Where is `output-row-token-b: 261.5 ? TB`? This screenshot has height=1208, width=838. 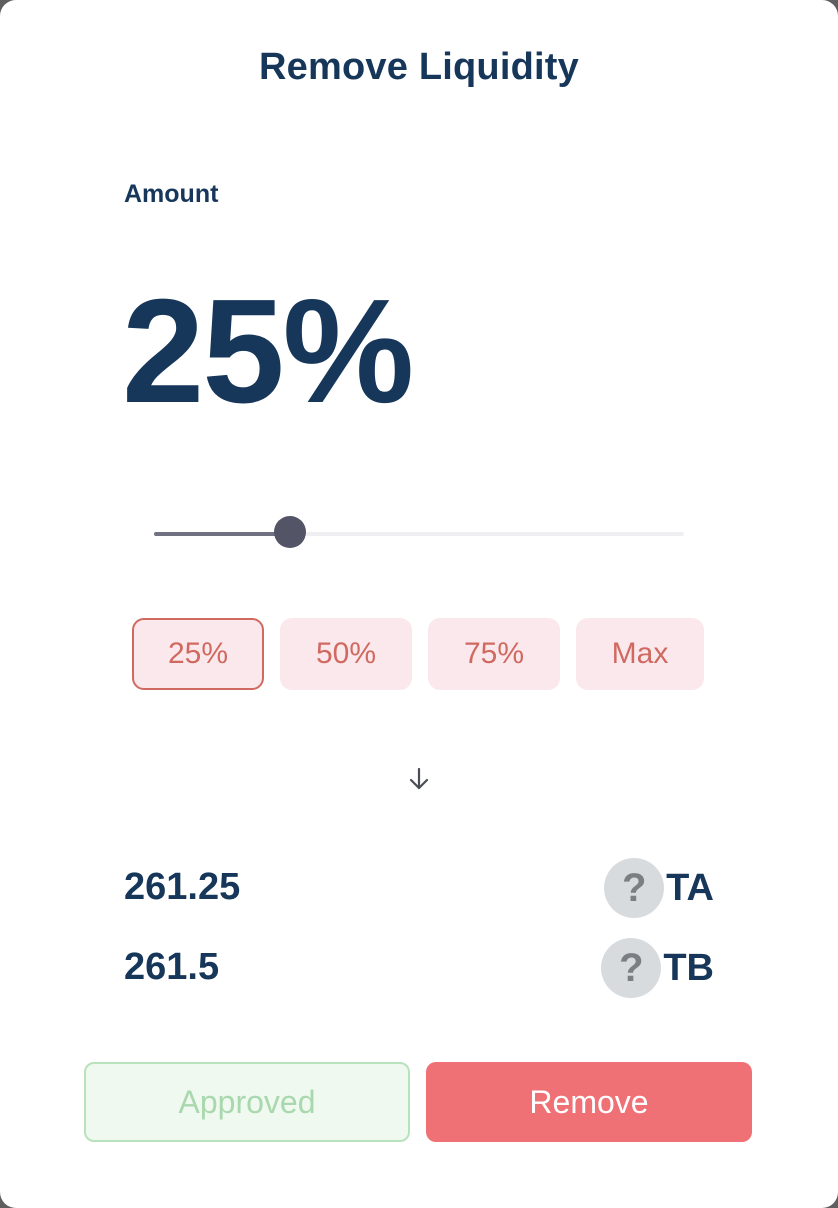 output-row-token-b: 261.5 ? TB is located at coordinates (419, 968).